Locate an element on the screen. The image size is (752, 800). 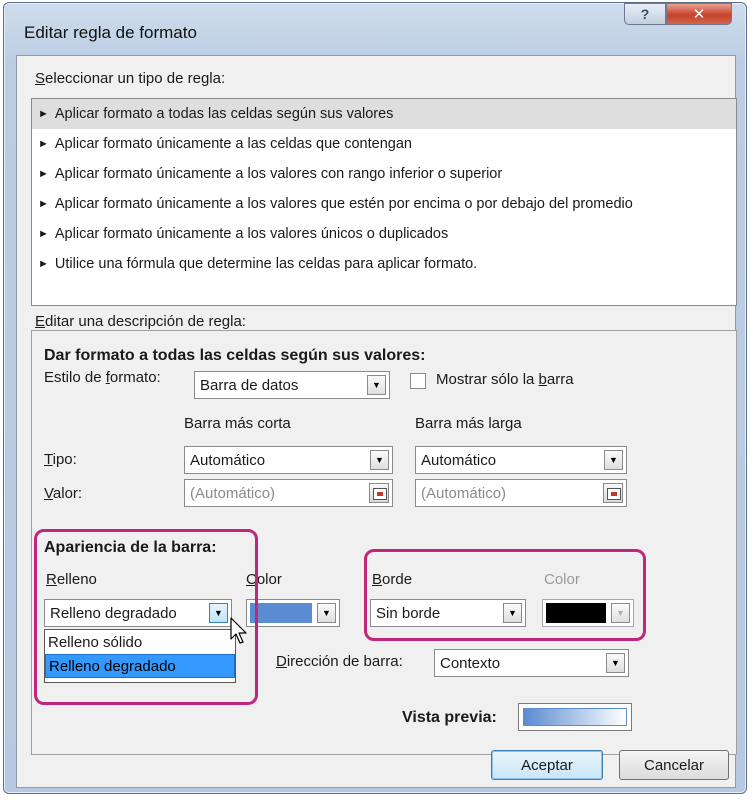
bar-direction-value: Contexto is located at coordinates (470, 663).